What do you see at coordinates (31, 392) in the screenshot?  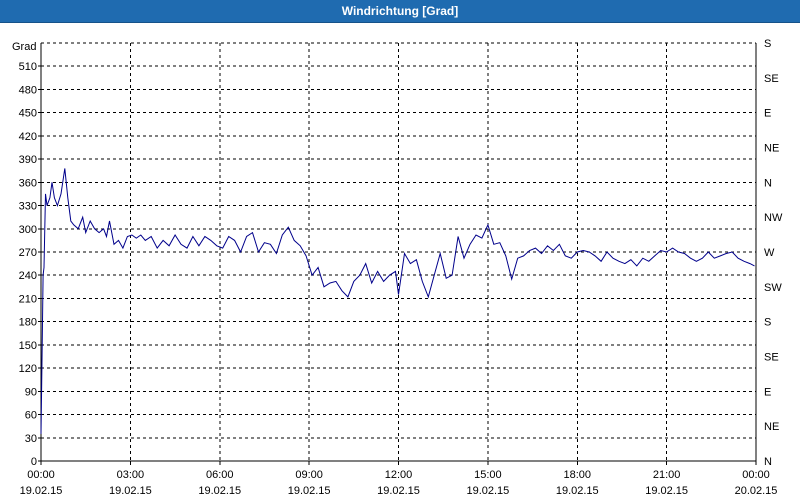 I see `y-tick-label: 90` at bounding box center [31, 392].